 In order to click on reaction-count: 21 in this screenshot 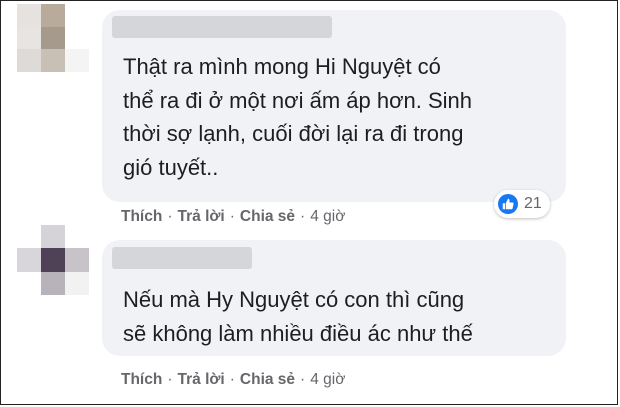, I will do `click(522, 204)`.